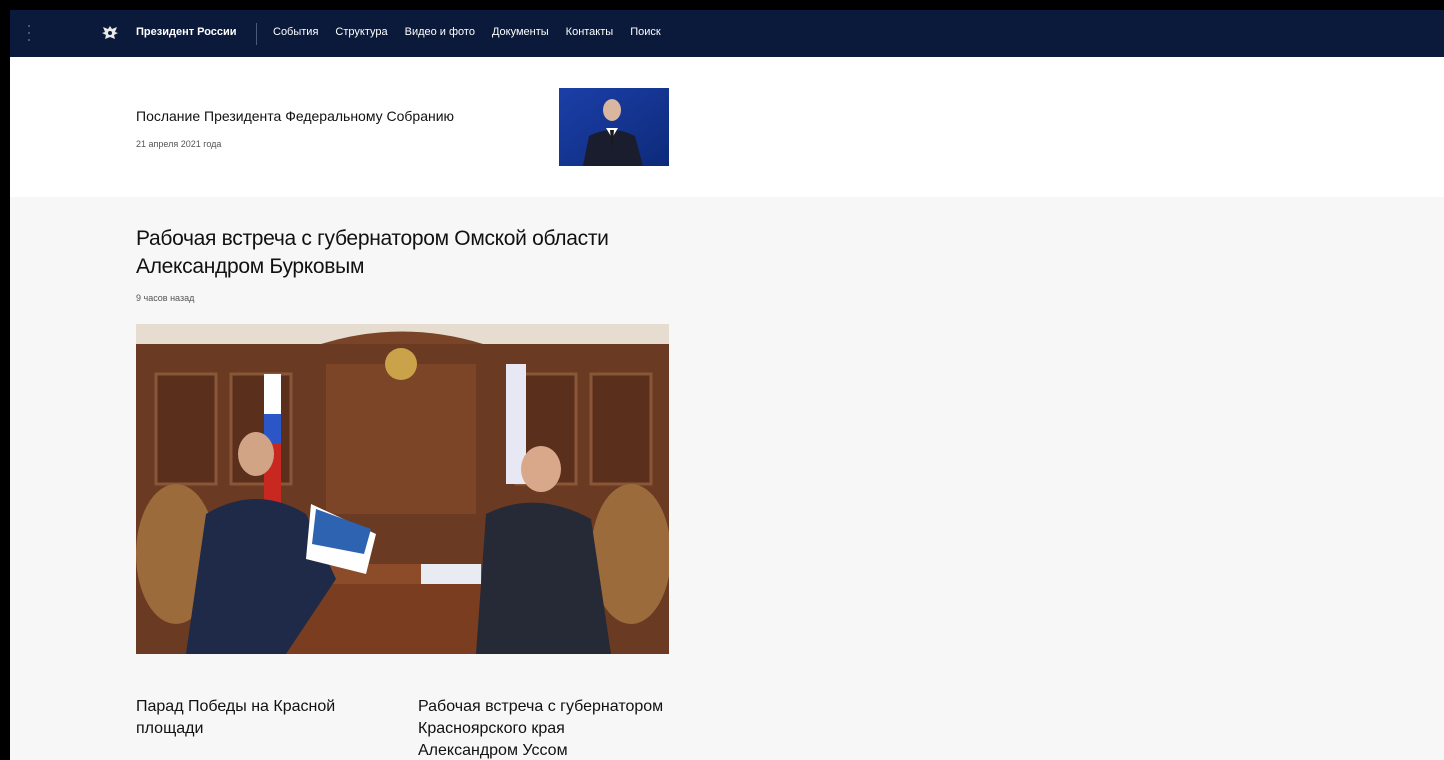 The width and height of the screenshot is (1444, 760). Describe the element at coordinates (256, 34) in the screenshot. I see `header-divider` at that location.